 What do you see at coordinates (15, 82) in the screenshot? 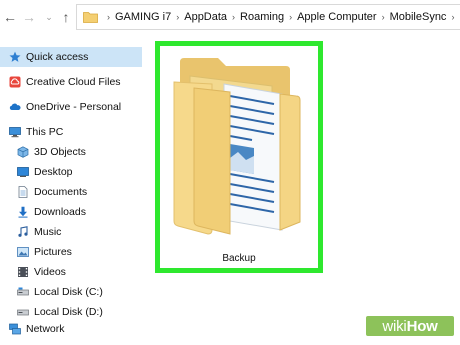
I see `creative-cloud-icon` at bounding box center [15, 82].